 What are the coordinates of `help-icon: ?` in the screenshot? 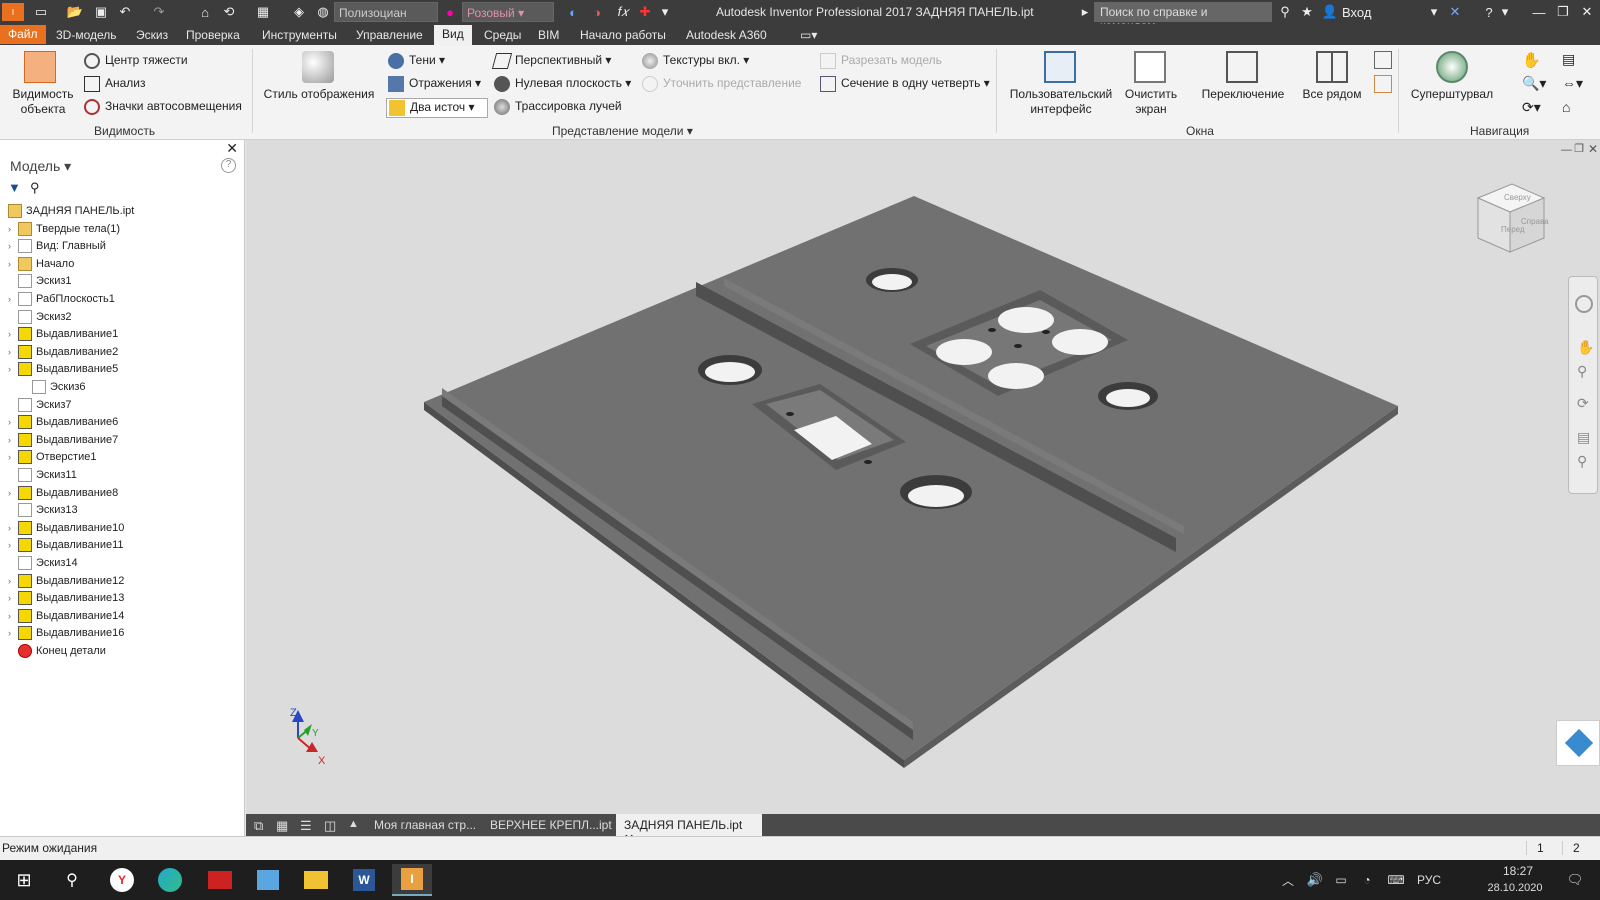 It's located at (1489, 12).